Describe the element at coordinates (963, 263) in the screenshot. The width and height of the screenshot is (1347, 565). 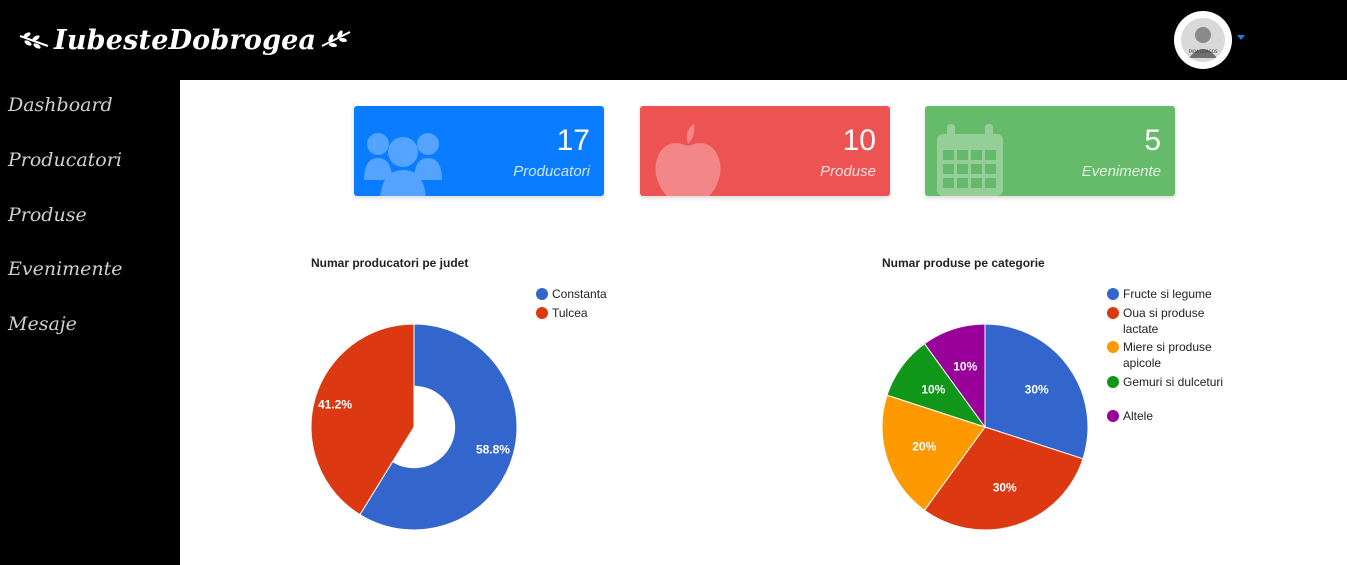
I see `chart2-title: Numar produse pe categorie` at that location.